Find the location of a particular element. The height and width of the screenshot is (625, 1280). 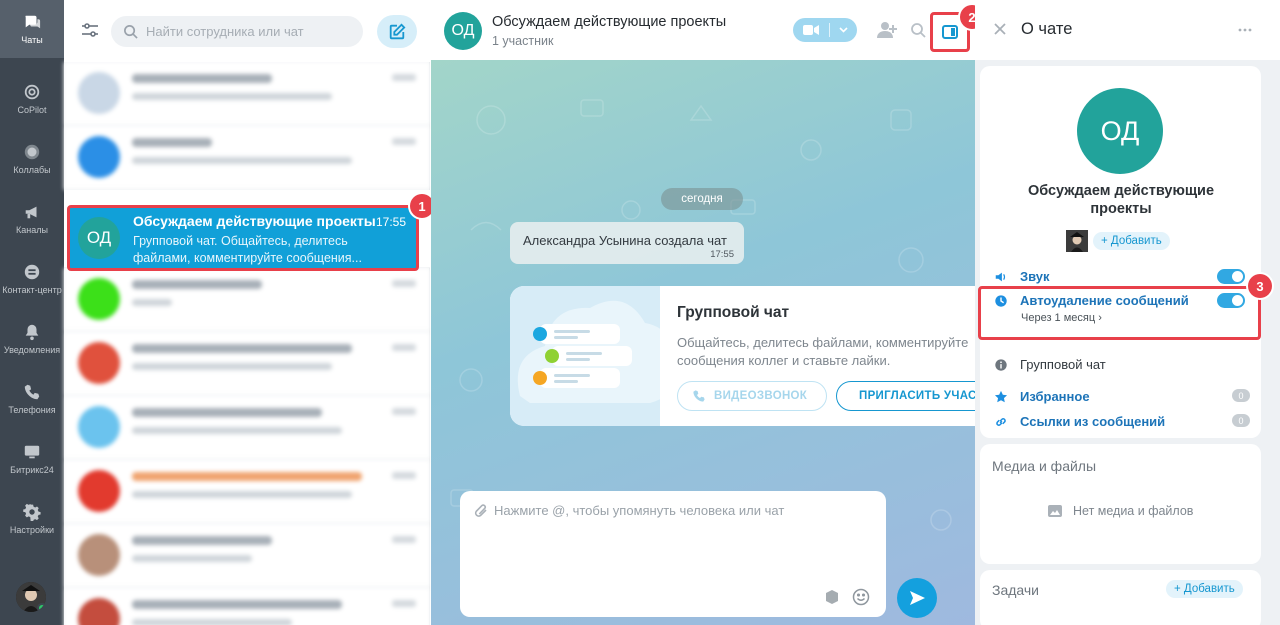

sidebar-item-settings: Настройки is located at coordinates (32, 519).